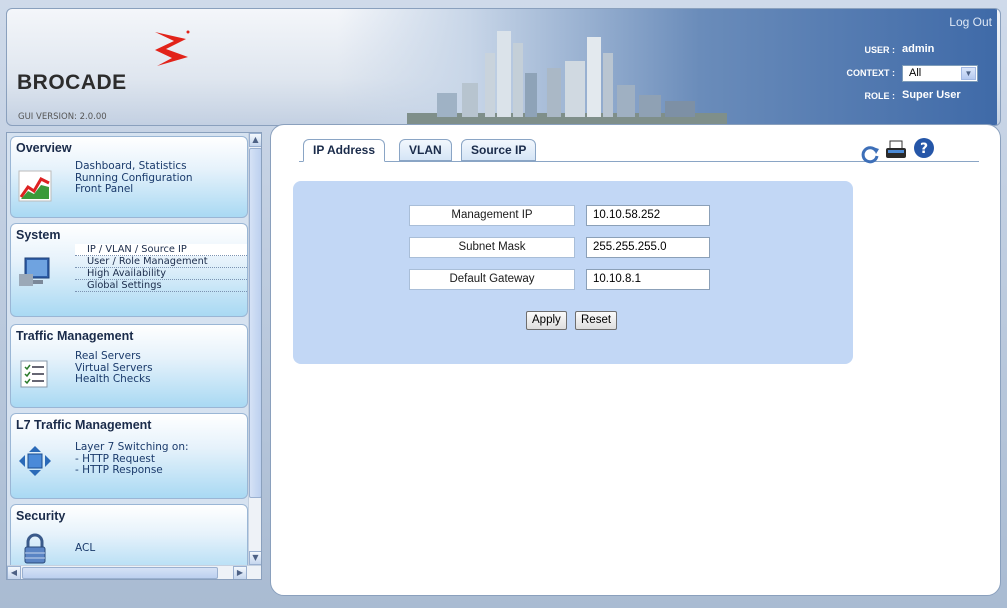  Describe the element at coordinates (114, 379) in the screenshot. I see `link-health-checks: Health Checks` at that location.